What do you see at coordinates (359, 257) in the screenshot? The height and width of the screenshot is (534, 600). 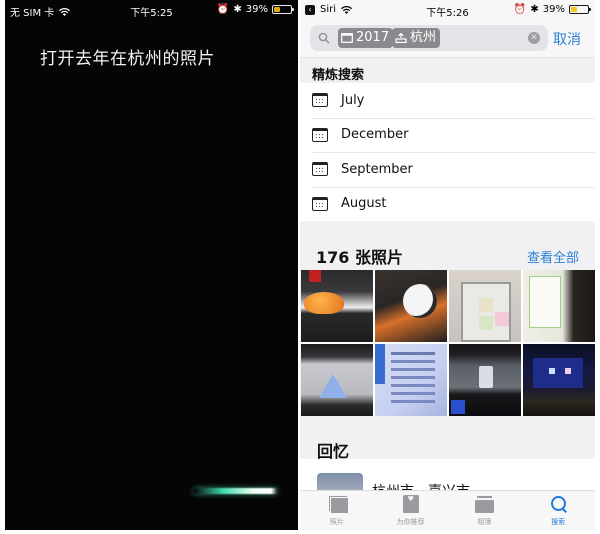 I see `photo-count-title: 176 张照片` at bounding box center [359, 257].